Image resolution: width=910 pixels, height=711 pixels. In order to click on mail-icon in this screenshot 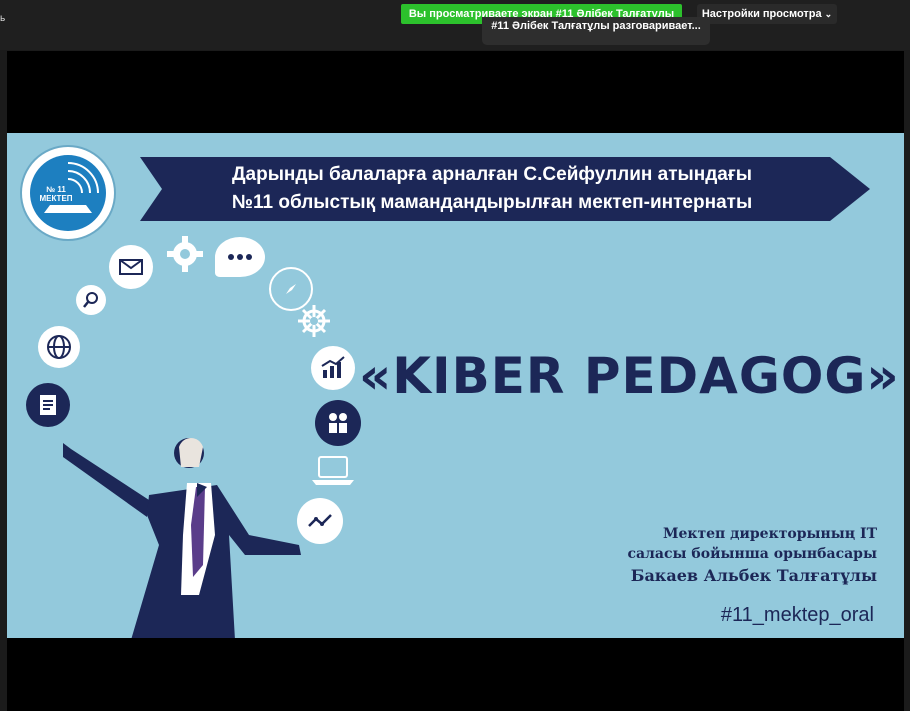, I will do `click(131, 267)`.